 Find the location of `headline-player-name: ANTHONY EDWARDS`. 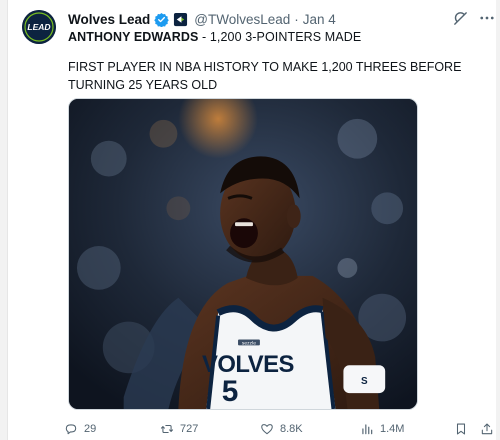

headline-player-name: ANTHONY EDWARDS is located at coordinates (133, 37).